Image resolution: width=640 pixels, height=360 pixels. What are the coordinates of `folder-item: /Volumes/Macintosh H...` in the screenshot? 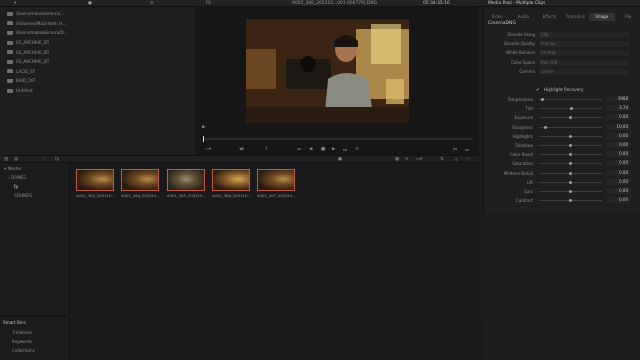 It's located at (35, 24).